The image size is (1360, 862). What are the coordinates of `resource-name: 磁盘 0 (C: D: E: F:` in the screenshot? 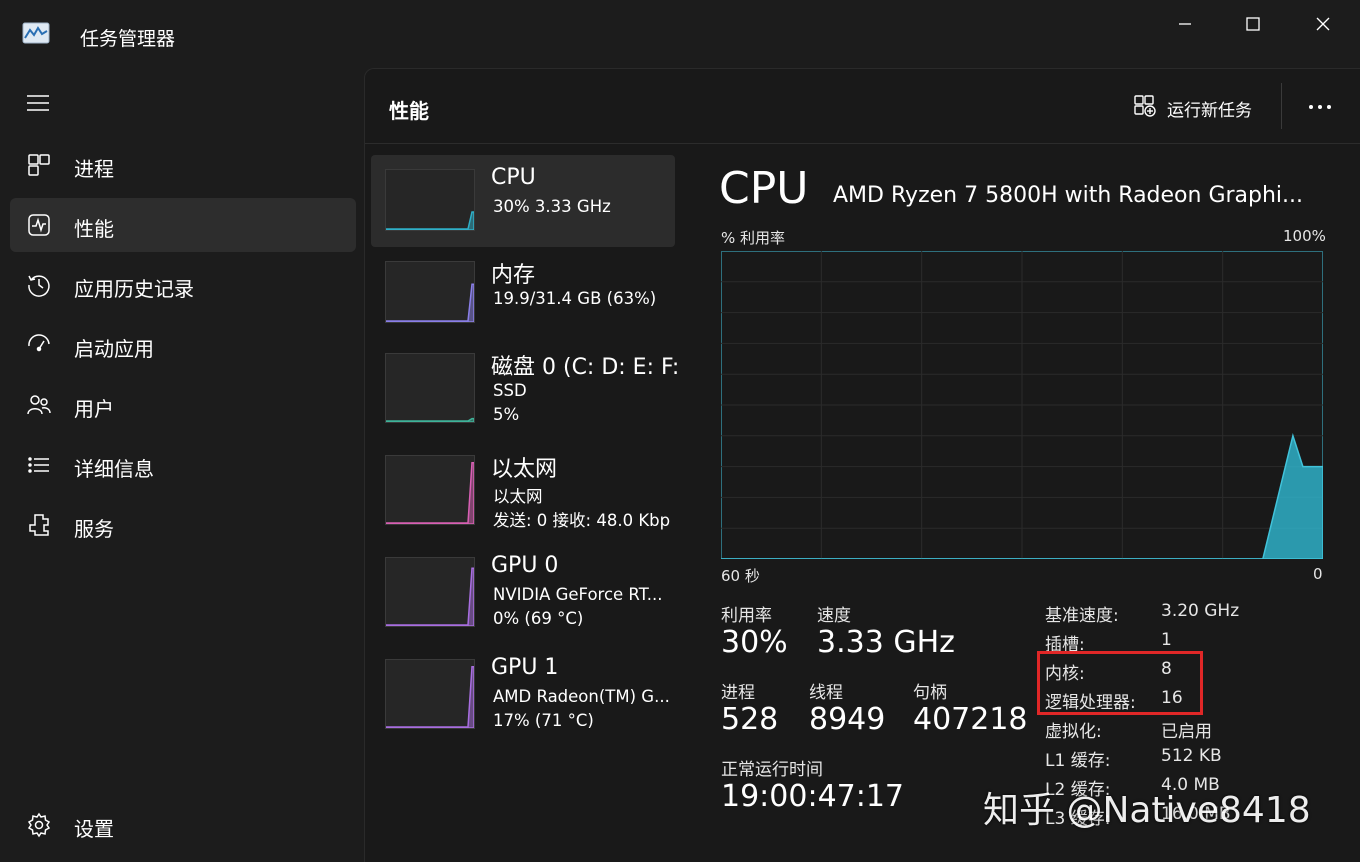 It's located at (585, 367).